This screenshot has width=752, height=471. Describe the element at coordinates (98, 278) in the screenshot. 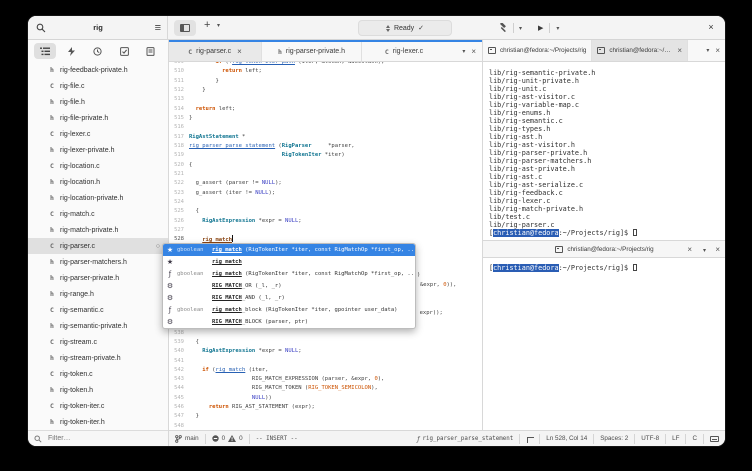

I see `file-item: h rig-parser-private.h` at that location.